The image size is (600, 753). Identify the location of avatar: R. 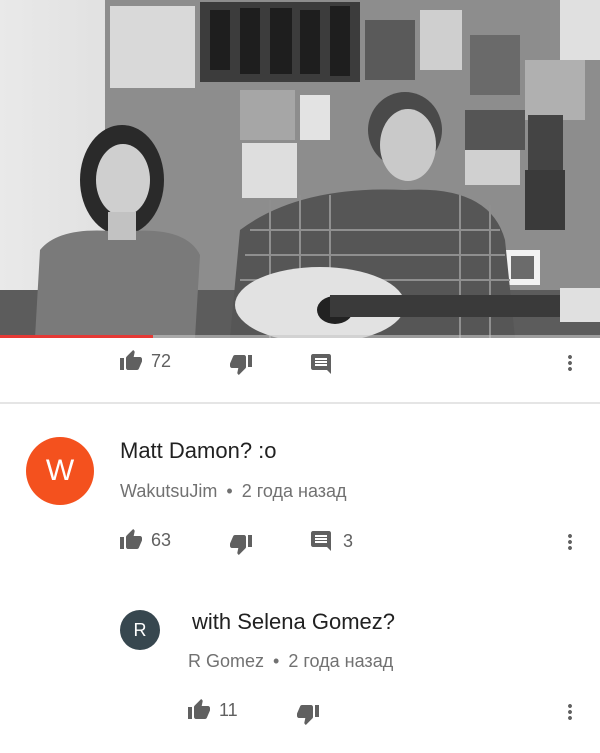
(140, 630).